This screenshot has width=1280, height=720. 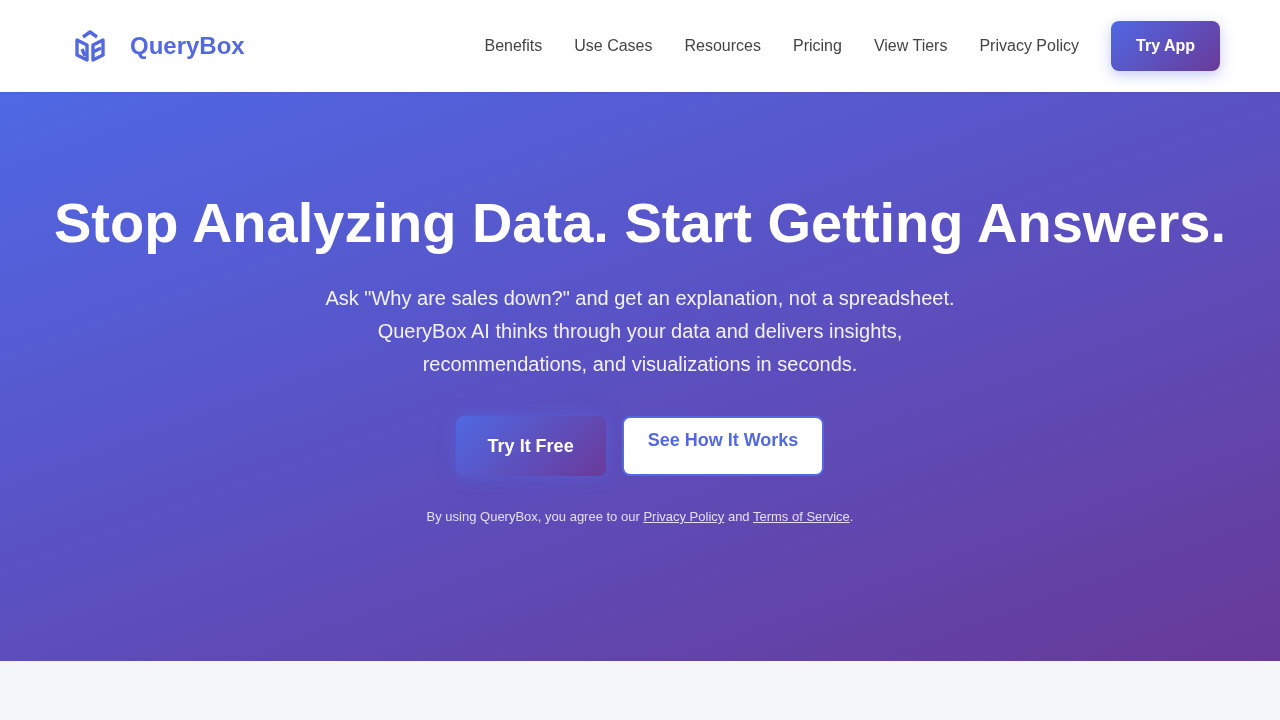 I want to click on try-free-button: Try It Free, so click(x=530, y=446).